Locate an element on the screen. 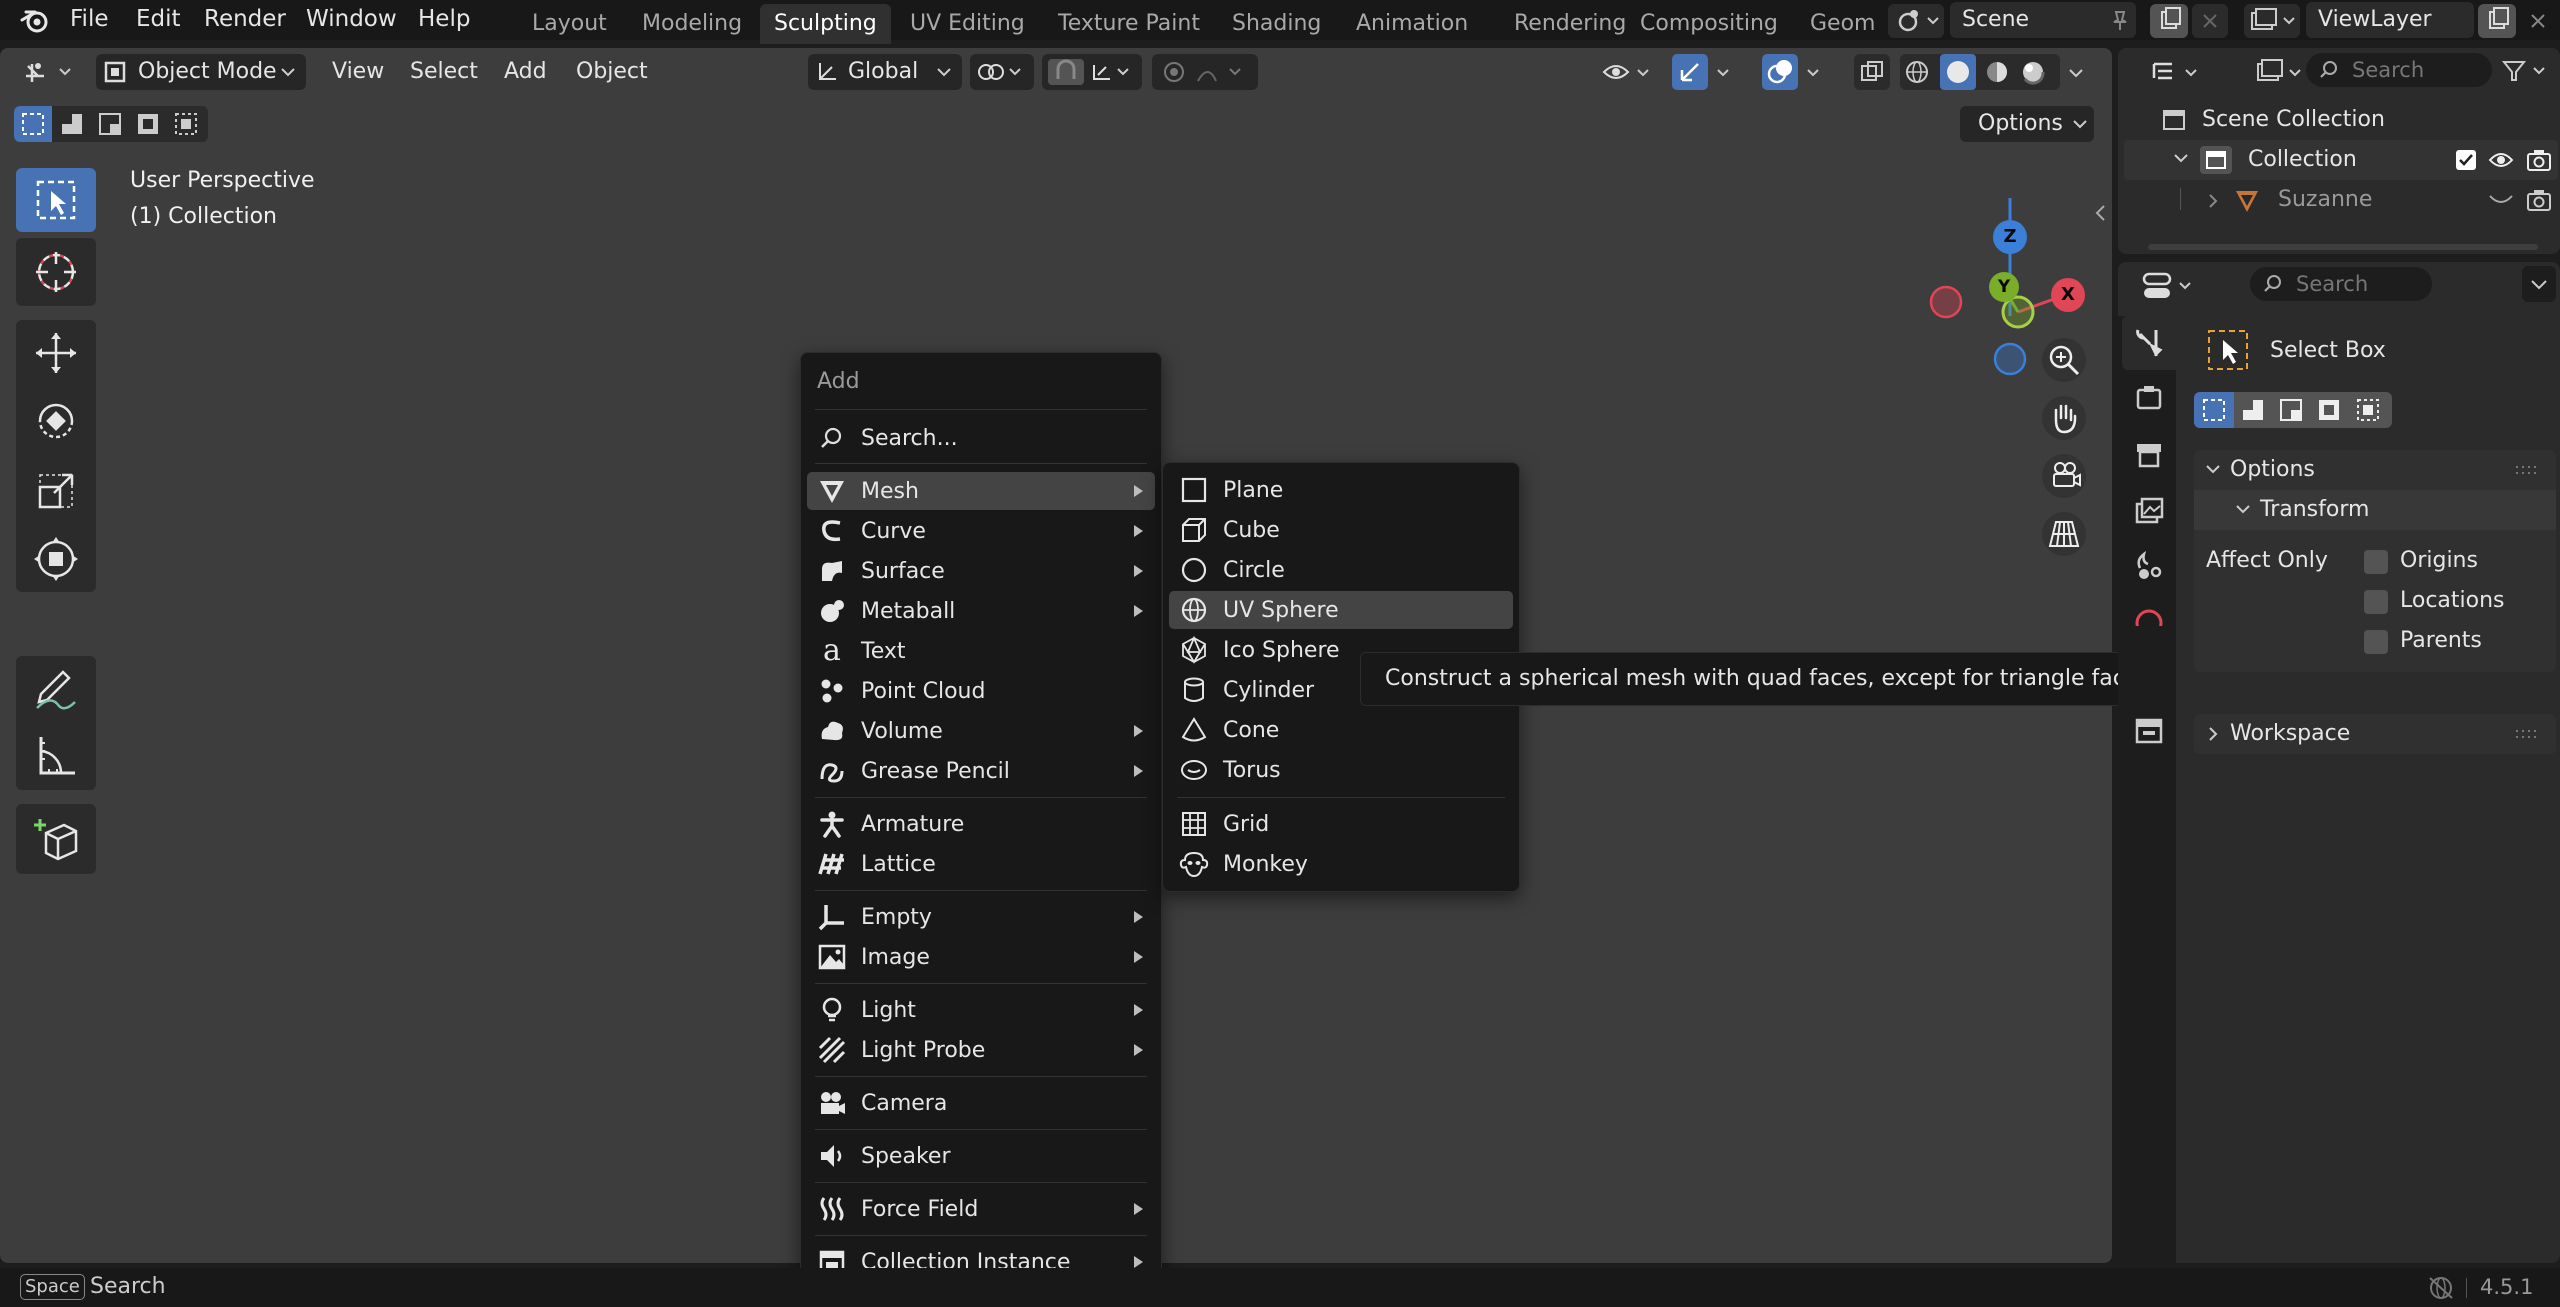  wireframe-shading-icon is located at coordinates (1917, 72).